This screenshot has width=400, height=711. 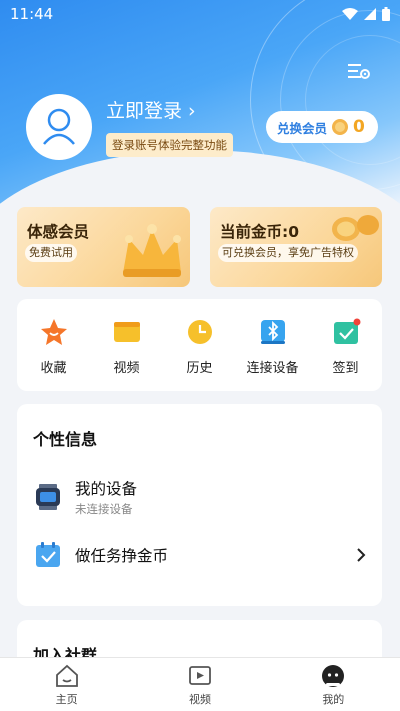 I want to click on status-bar: 11:44, so click(x=200, y=14).